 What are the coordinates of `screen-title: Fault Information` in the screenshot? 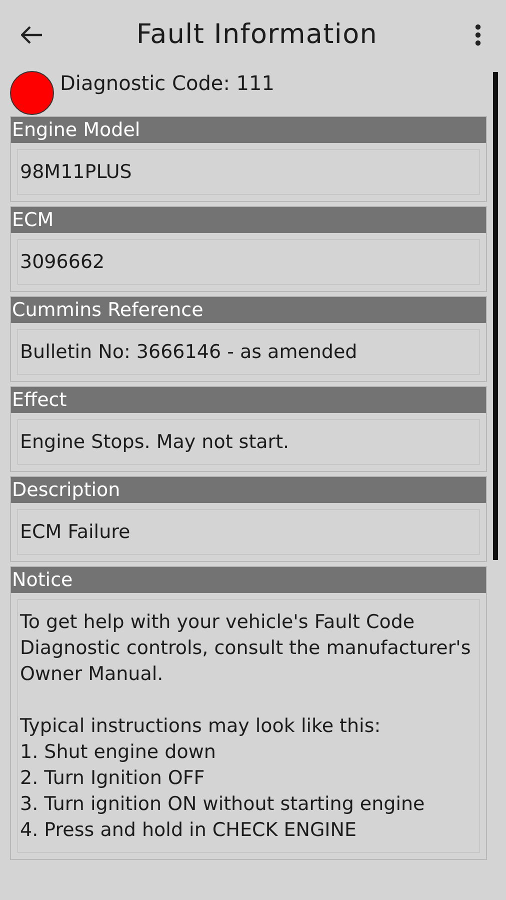 It's located at (257, 35).